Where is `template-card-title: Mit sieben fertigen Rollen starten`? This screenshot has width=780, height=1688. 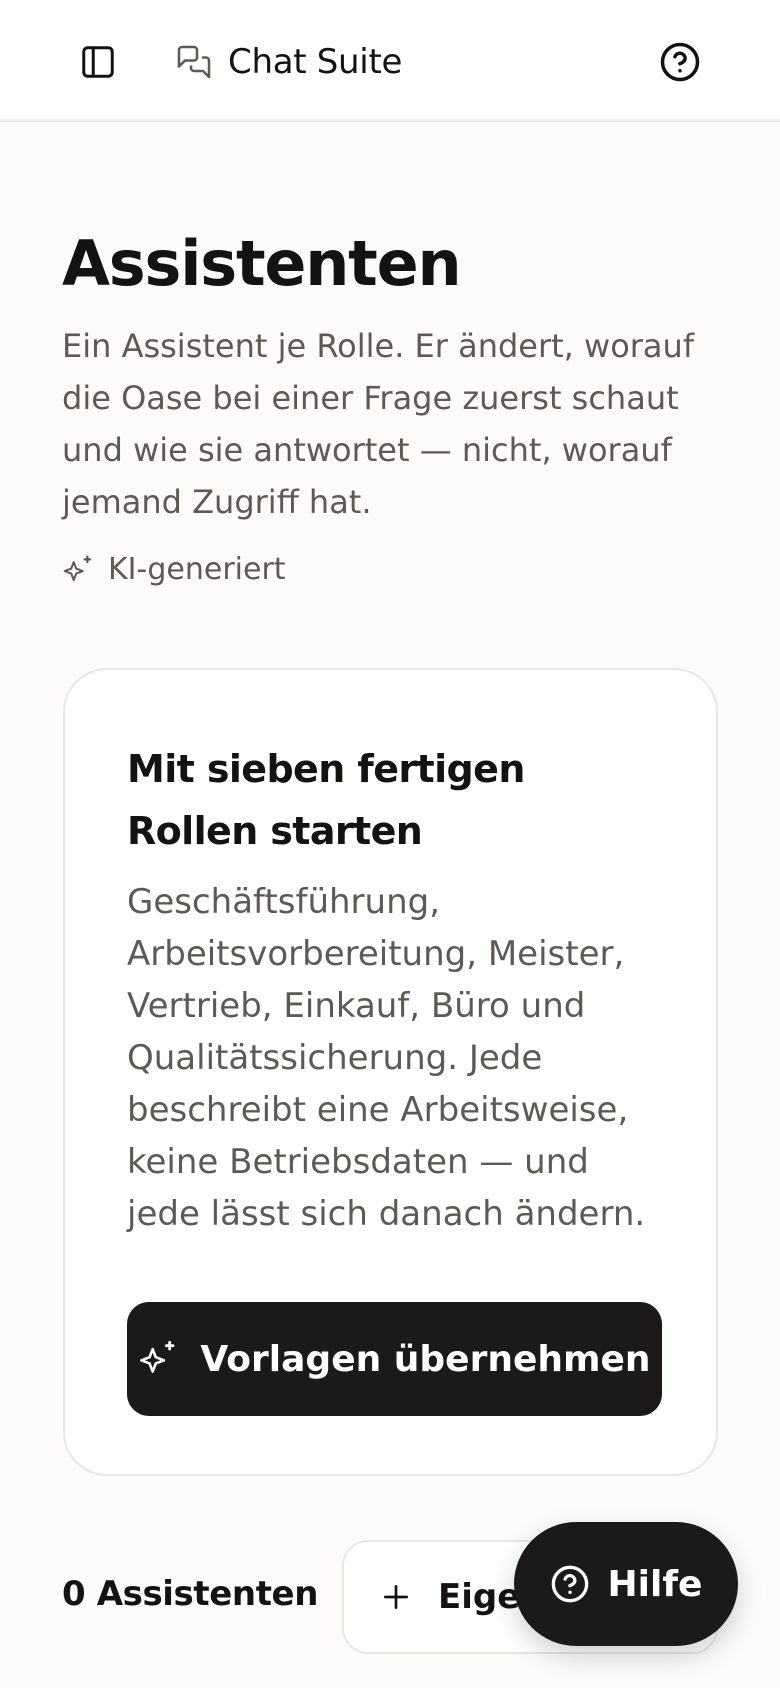
template-card-title: Mit sieben fertigen Rollen starten is located at coordinates (326, 800).